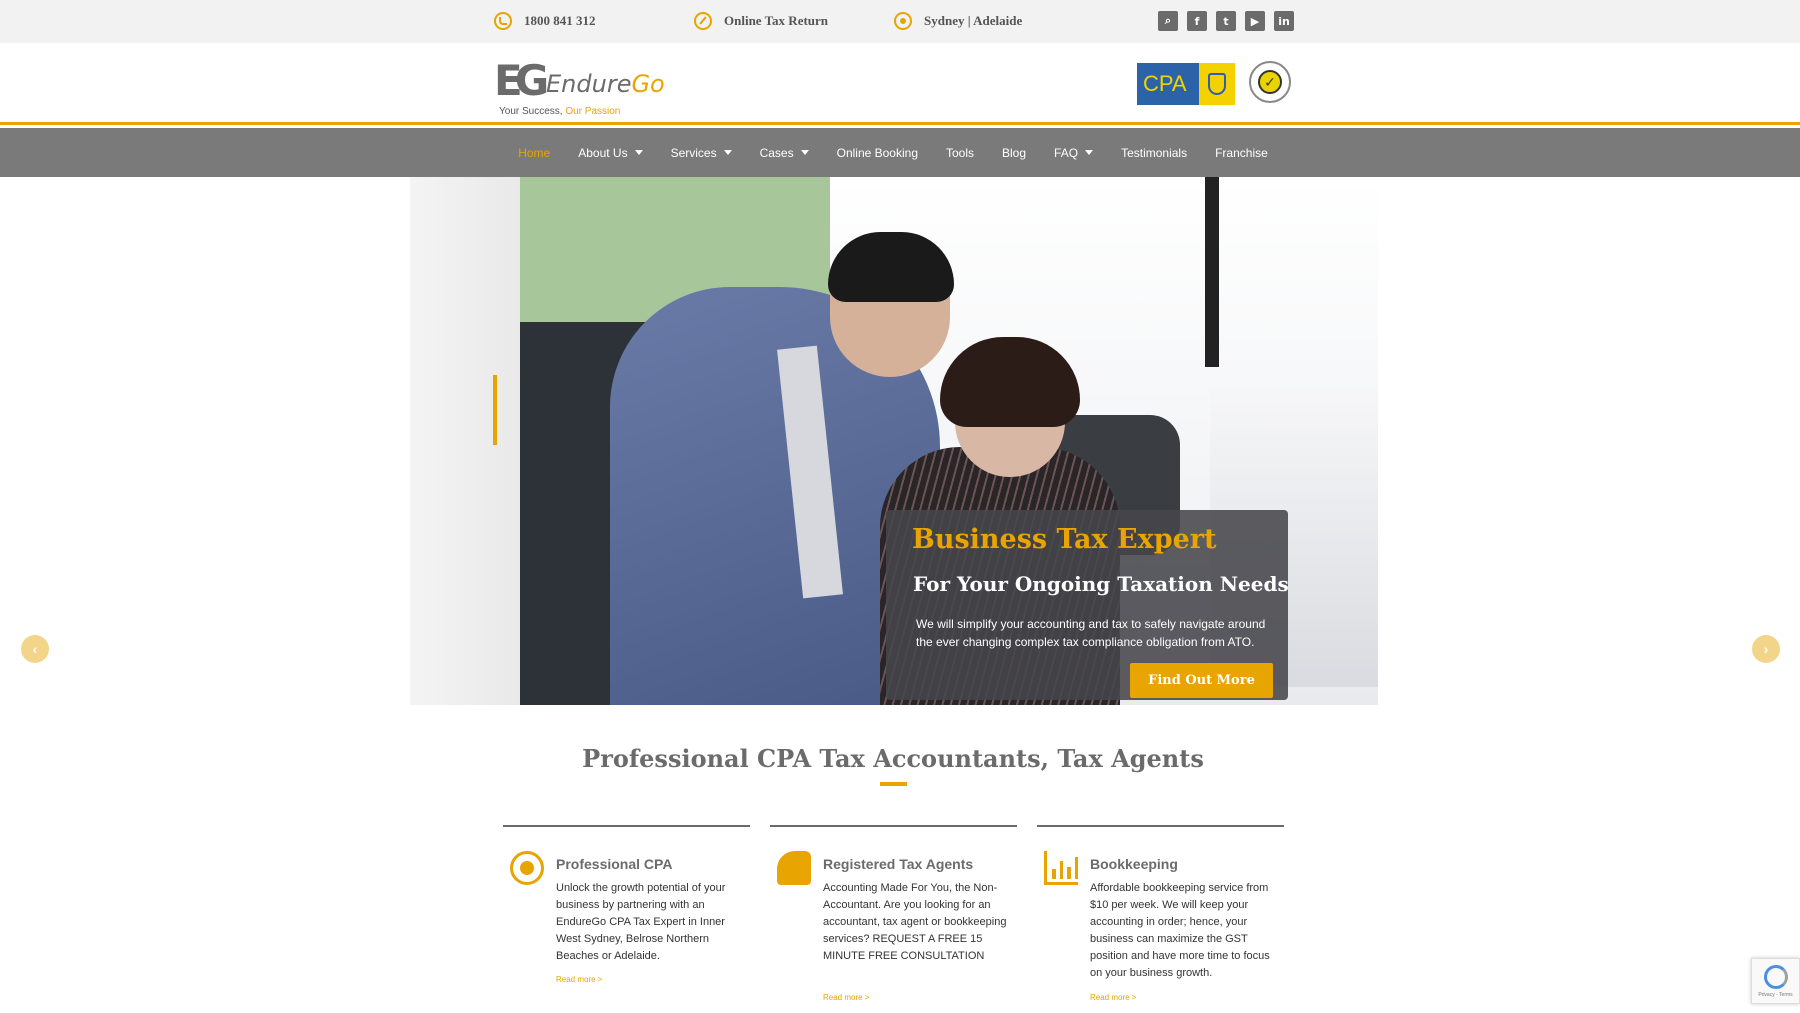 Image resolution: width=1800 pixels, height=1013 pixels. What do you see at coordinates (560, 111) in the screenshot?
I see `logo-tagline: Your Success, Our Passion` at bounding box center [560, 111].